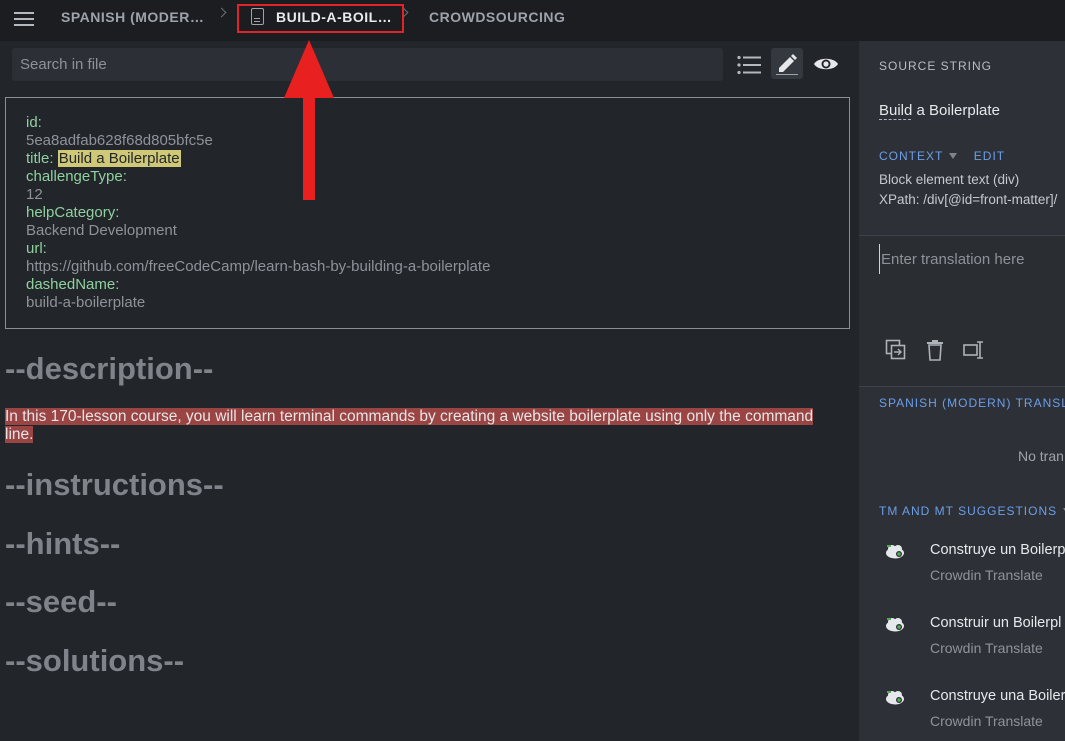 This screenshot has height=741, width=1065. I want to click on text-cursor-icon, so click(974, 350).